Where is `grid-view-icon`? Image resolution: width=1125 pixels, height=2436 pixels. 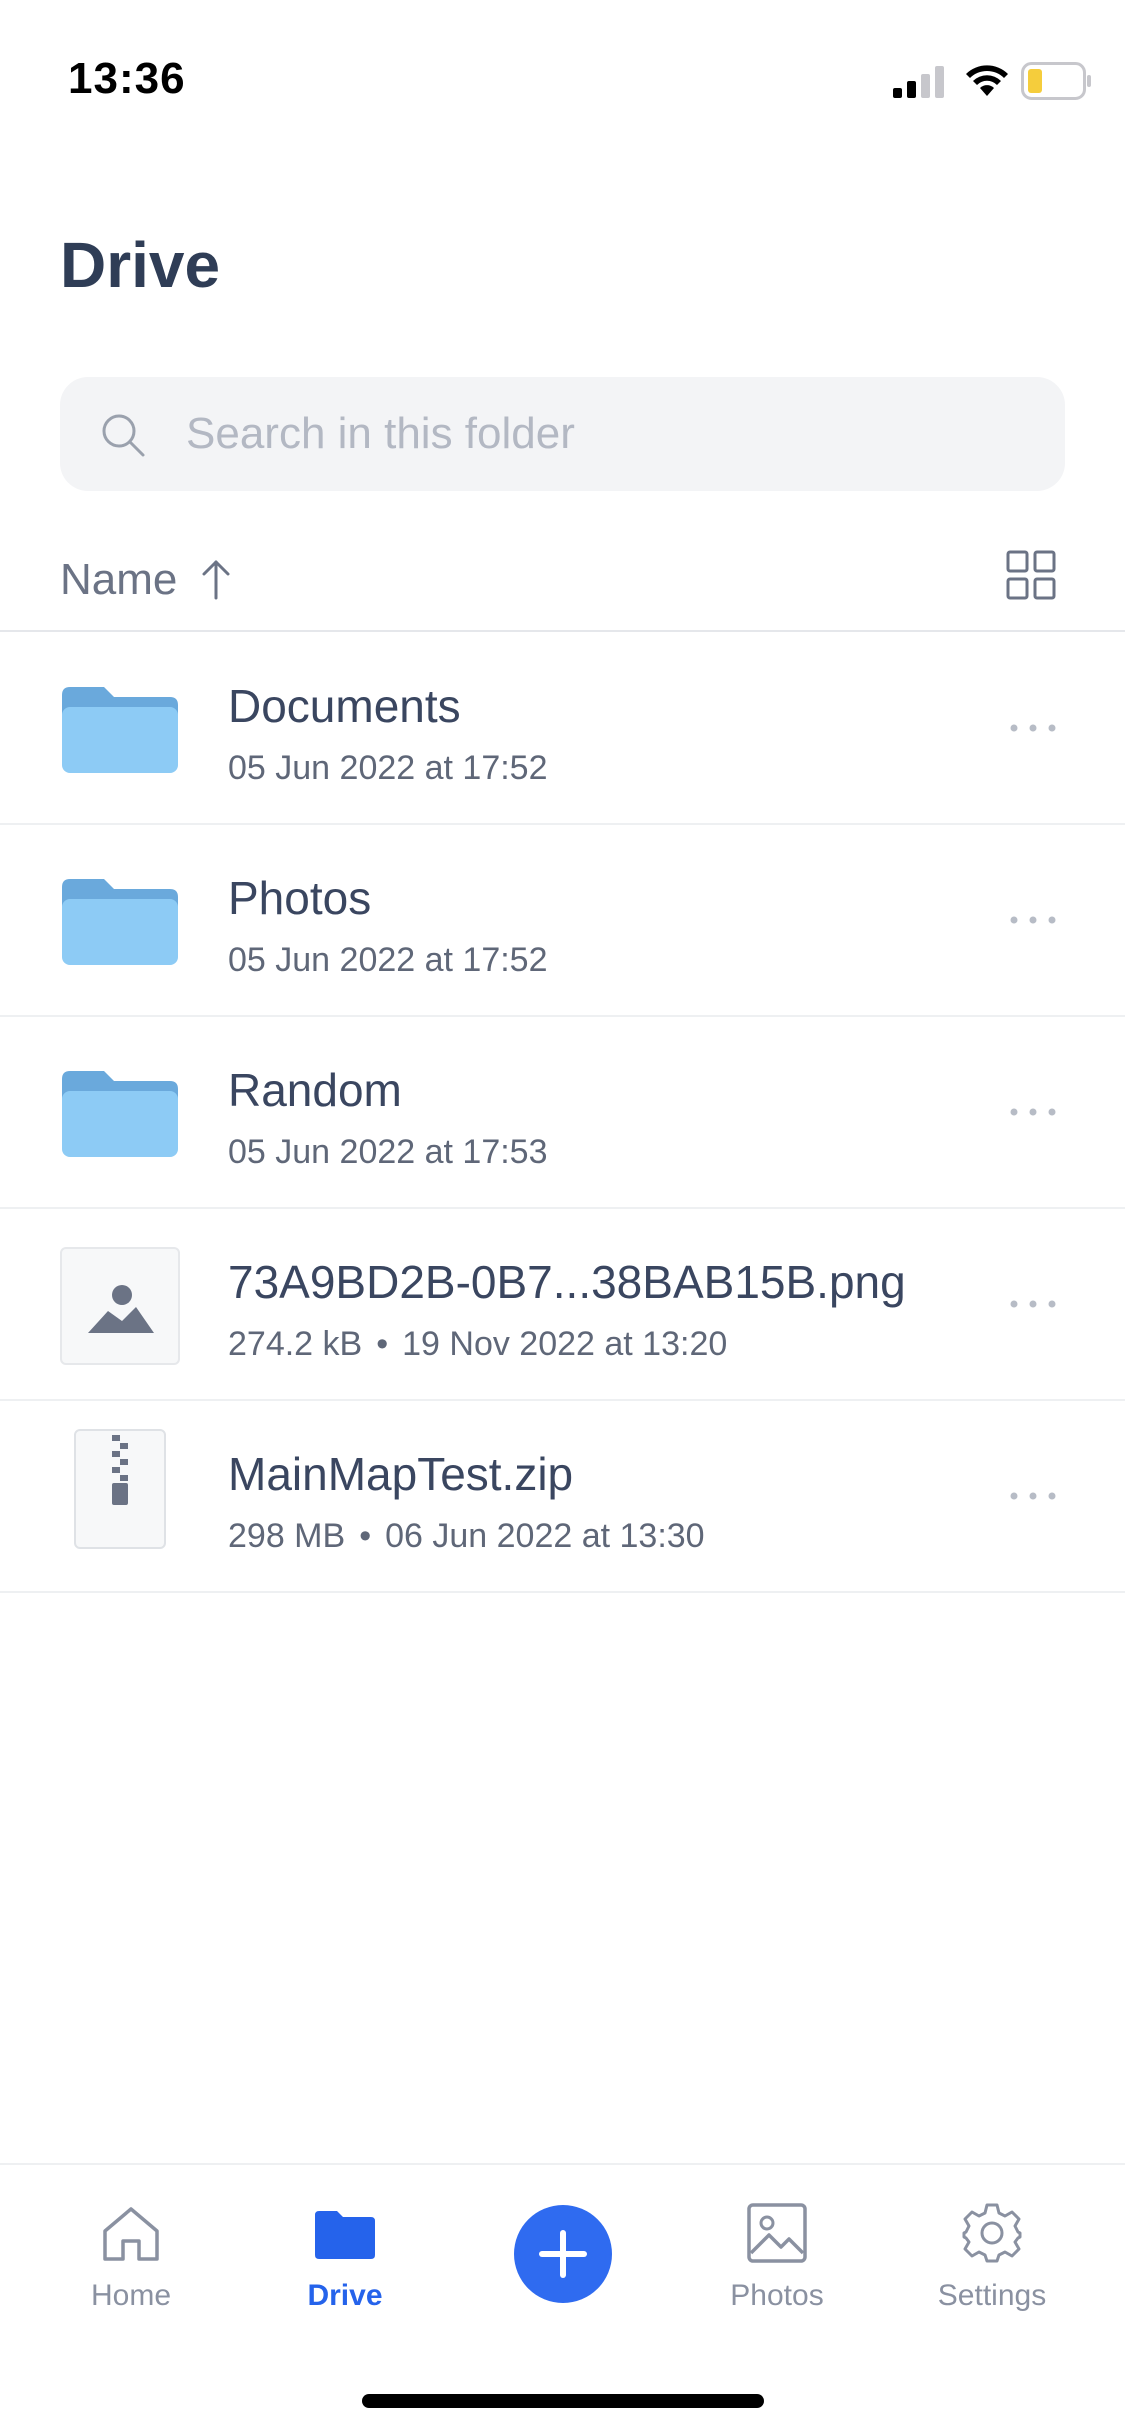
grid-view-icon is located at coordinates (1031, 575).